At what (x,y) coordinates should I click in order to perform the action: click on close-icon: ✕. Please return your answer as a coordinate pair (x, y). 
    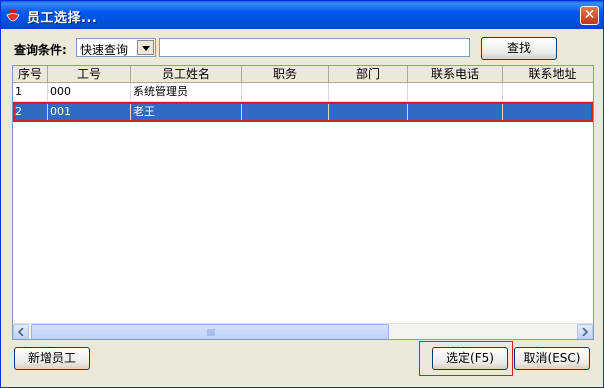
    Looking at the image, I should click on (589, 15).